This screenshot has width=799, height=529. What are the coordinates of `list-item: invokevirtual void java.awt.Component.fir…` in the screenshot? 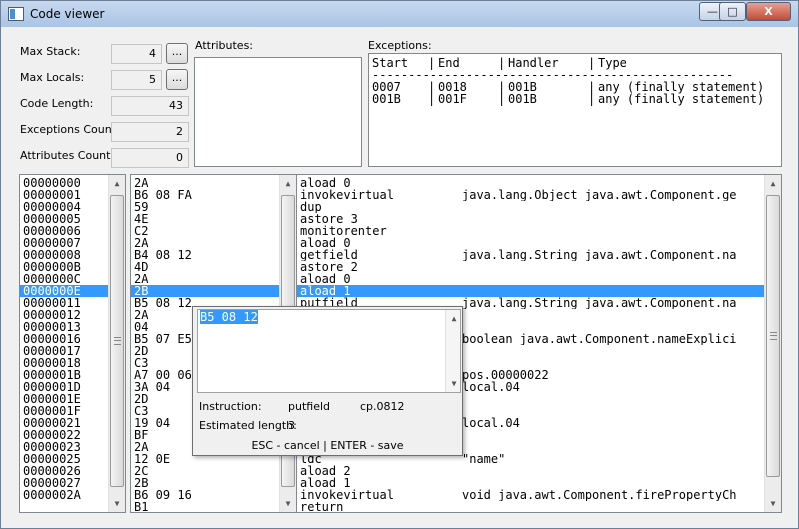 It's located at (539, 495).